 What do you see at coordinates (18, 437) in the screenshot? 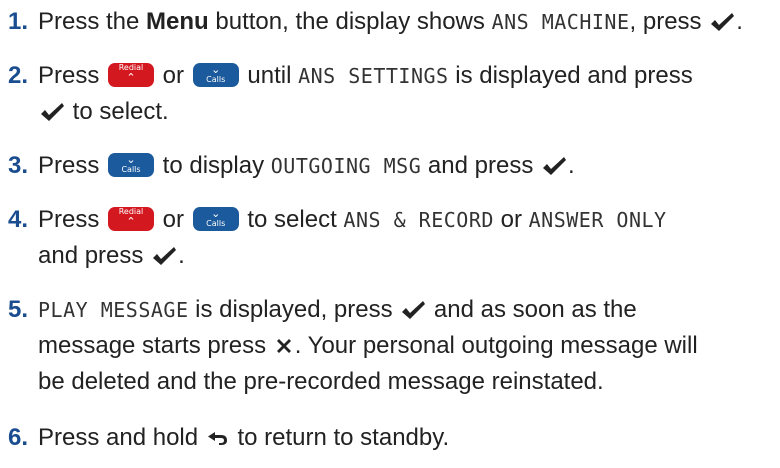
I see `step-number: 6.` at bounding box center [18, 437].